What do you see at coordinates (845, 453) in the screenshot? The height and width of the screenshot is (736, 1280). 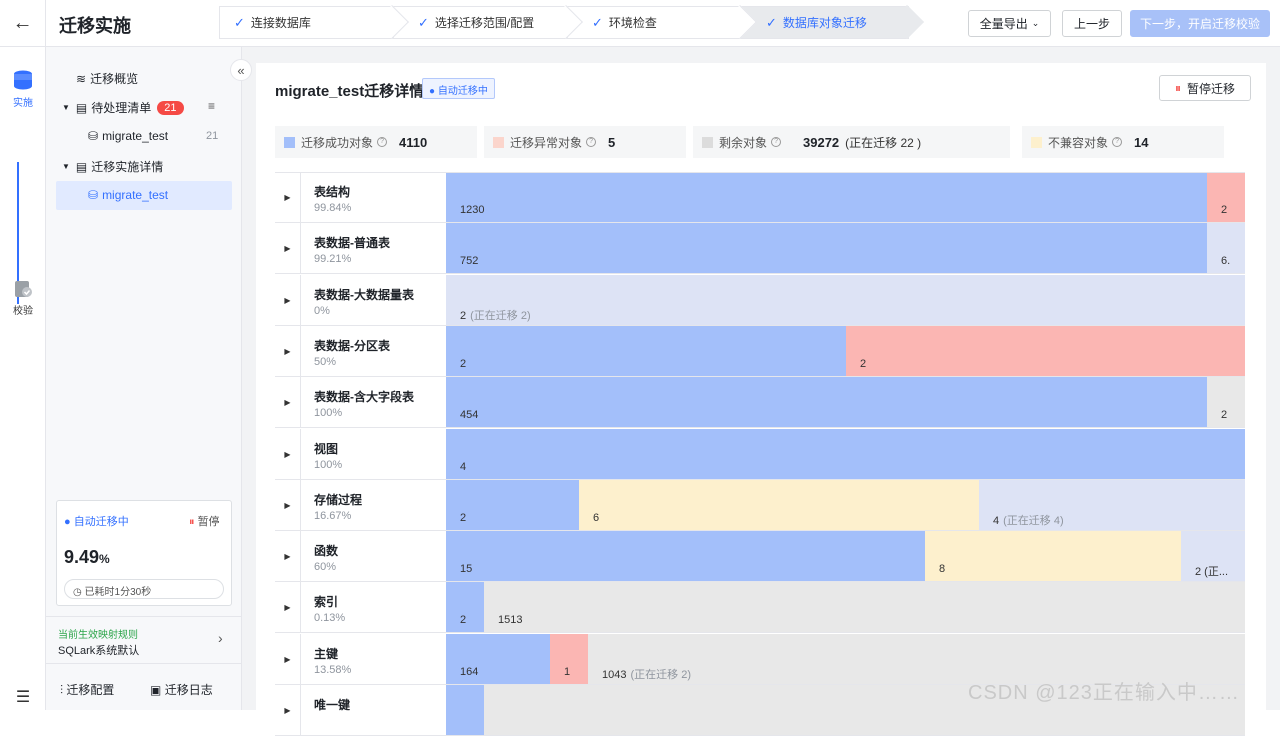 I see `bar-segment-ok: 4` at bounding box center [845, 453].